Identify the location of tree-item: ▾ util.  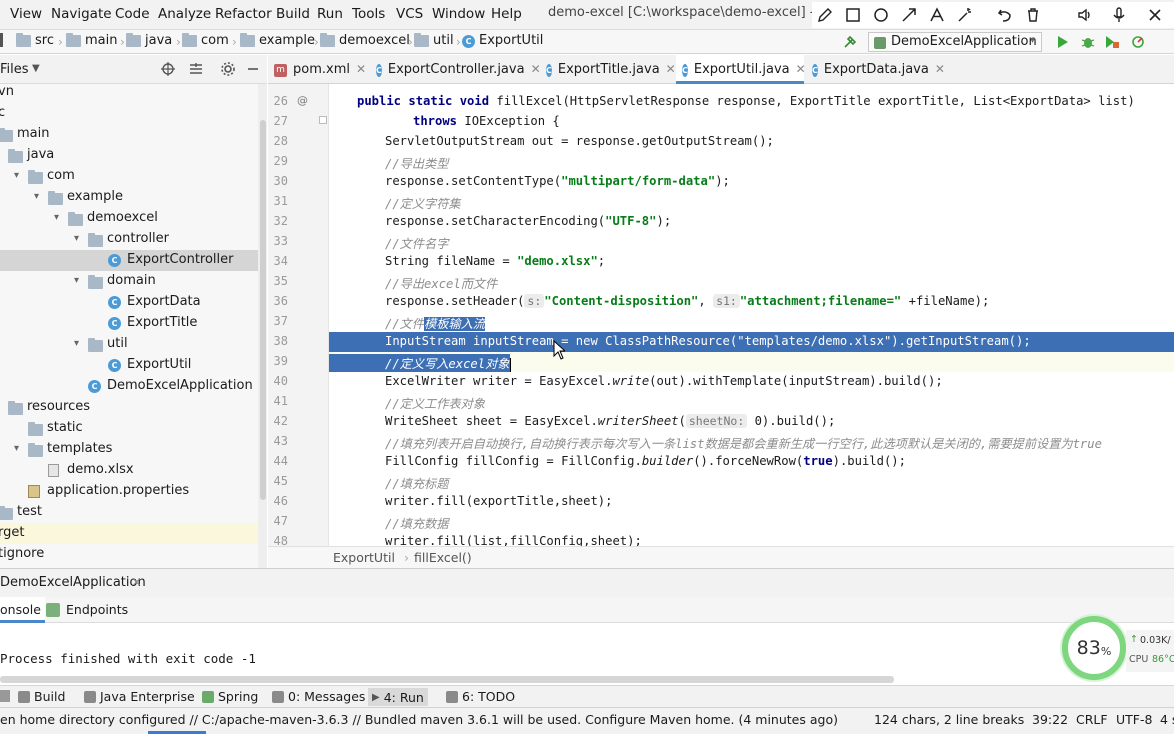
(129, 344).